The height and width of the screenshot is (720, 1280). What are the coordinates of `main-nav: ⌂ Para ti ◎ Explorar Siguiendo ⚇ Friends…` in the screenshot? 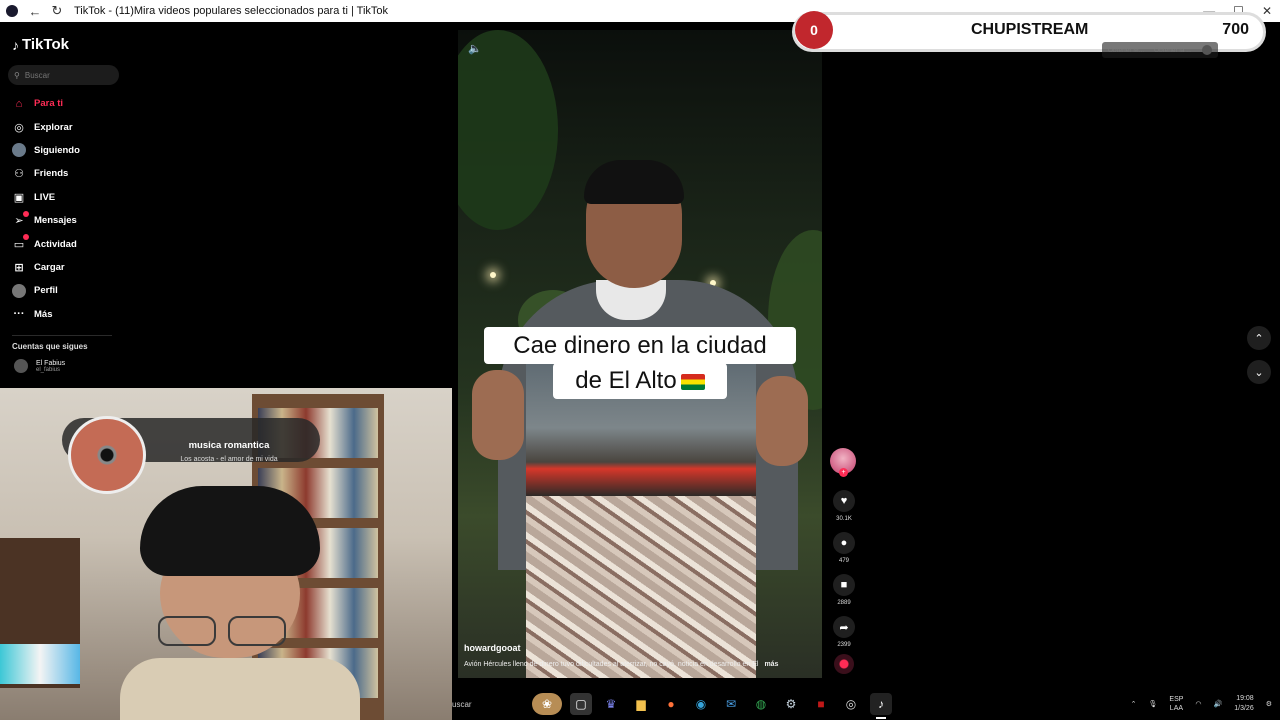 It's located at (46, 209).